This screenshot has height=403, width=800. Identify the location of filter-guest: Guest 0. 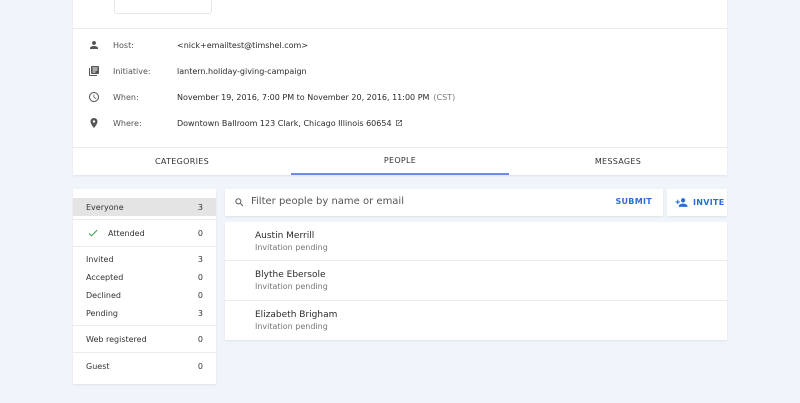
(144, 366).